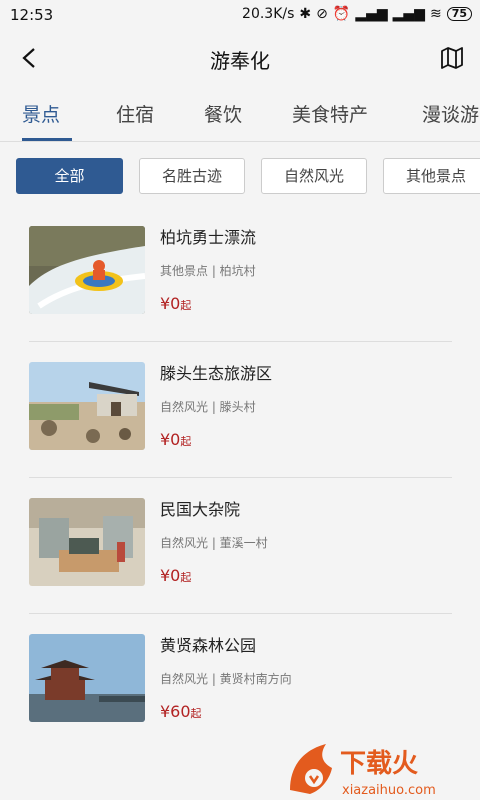  I want to click on attraction-price: ¥60起, so click(181, 711).